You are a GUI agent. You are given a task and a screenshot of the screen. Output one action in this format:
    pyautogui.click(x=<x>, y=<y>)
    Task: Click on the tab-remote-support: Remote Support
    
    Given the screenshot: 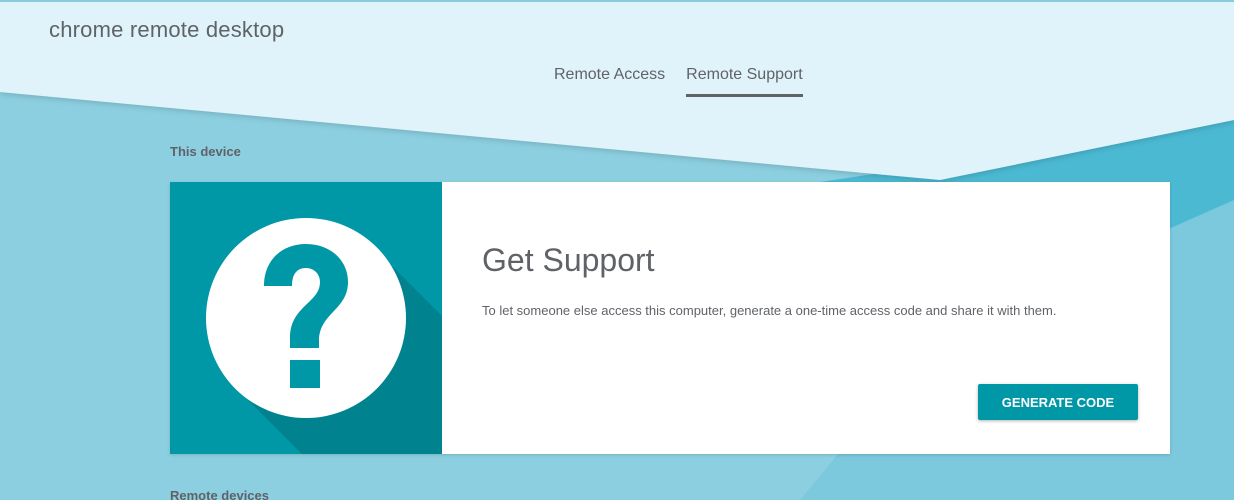 What is the action you would take?
    pyautogui.click(x=744, y=81)
    